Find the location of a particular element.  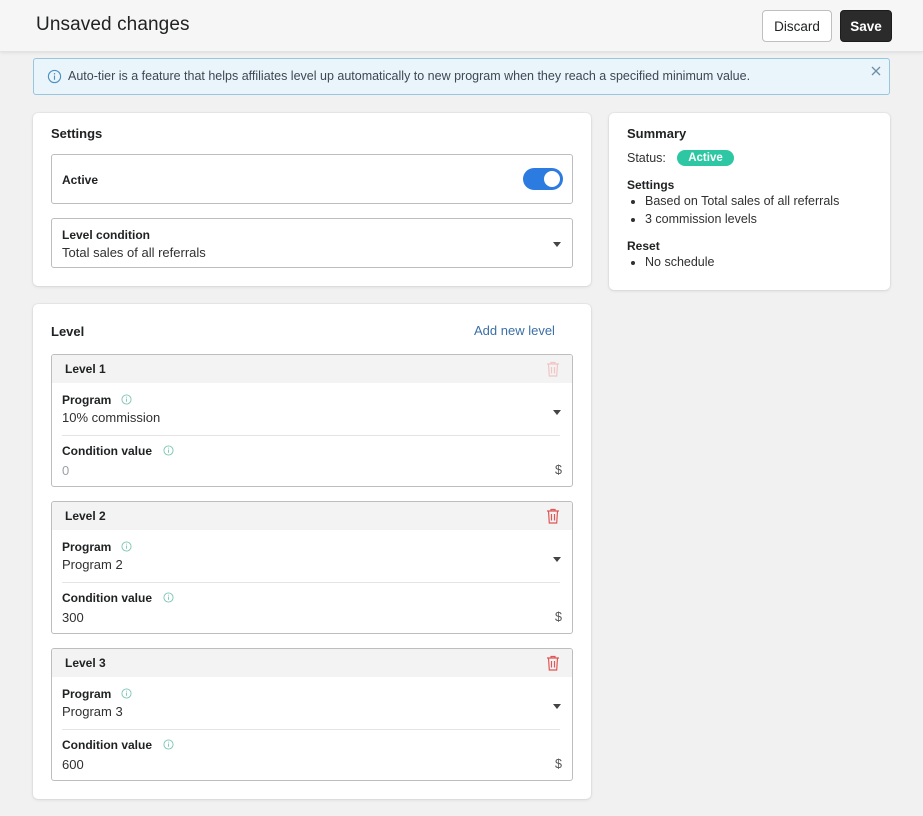

program-value: Program 3 is located at coordinates (92, 711).